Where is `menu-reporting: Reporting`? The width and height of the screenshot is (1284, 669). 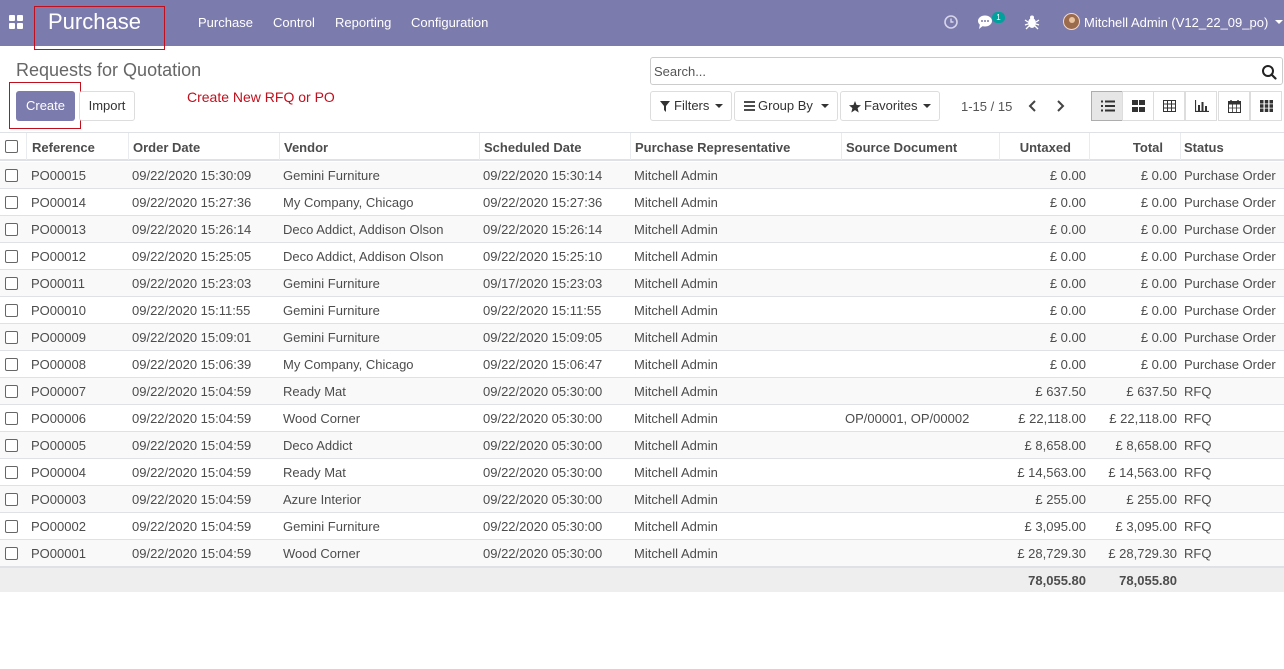 menu-reporting: Reporting is located at coordinates (363, 22).